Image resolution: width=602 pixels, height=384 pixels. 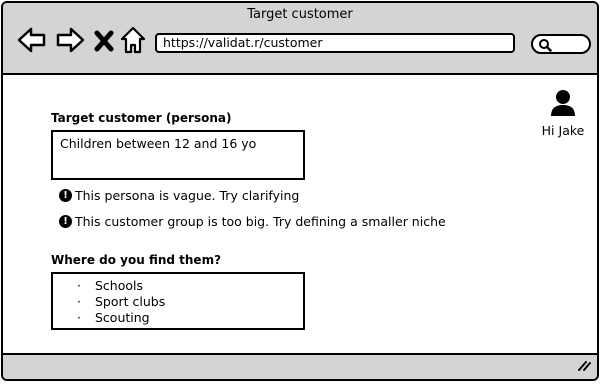 I want to click on where-list: Schools Sport clubs Scouting, so click(x=178, y=302).